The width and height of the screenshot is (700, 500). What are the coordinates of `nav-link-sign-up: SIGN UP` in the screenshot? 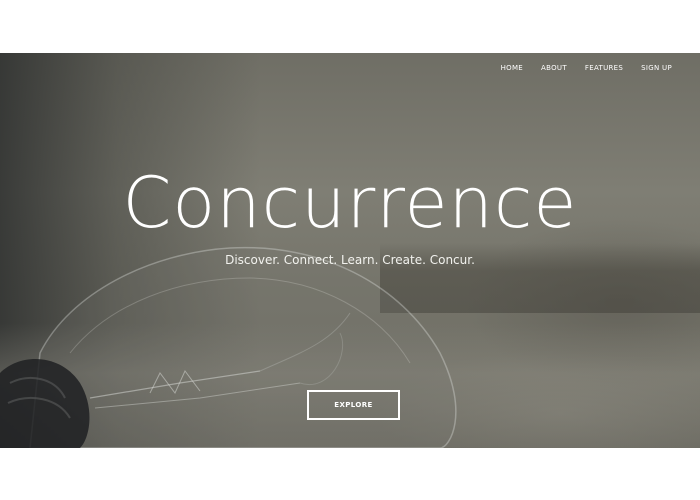 It's located at (656, 68).